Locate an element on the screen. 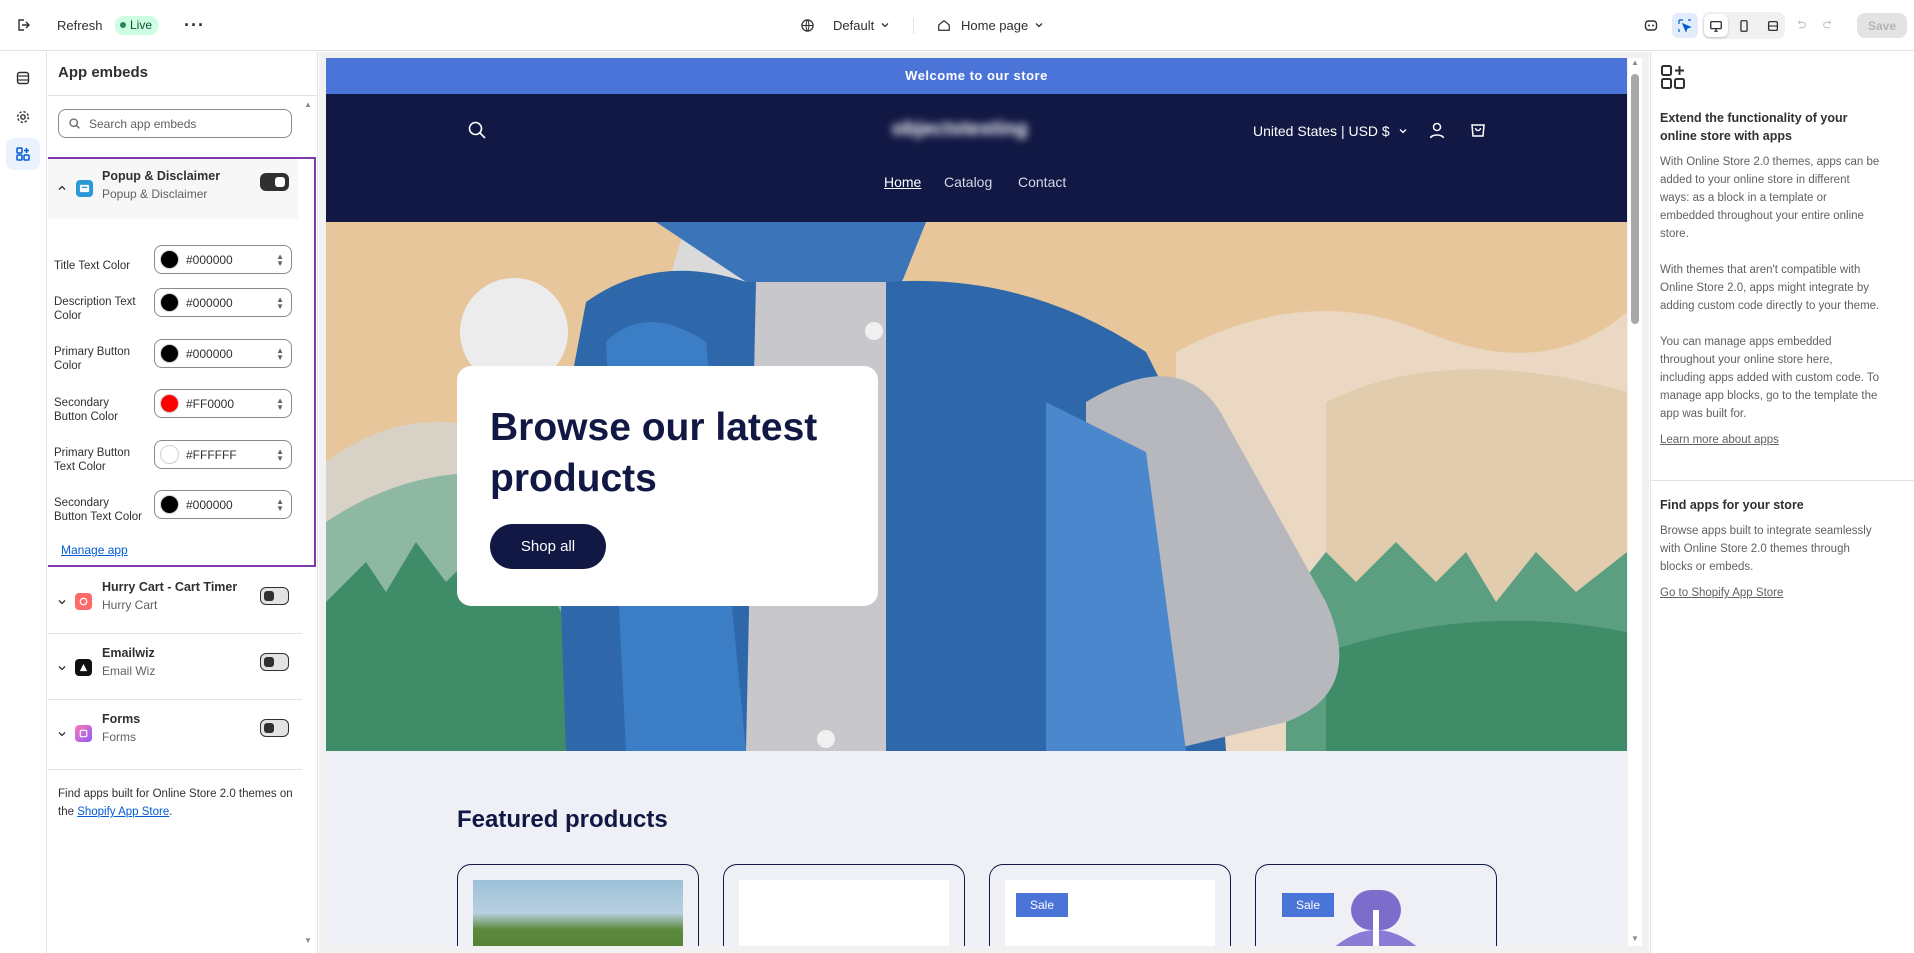 Image resolution: width=1914 pixels, height=953 pixels. field-label: Secondary Button Text Color is located at coordinates (98, 510).